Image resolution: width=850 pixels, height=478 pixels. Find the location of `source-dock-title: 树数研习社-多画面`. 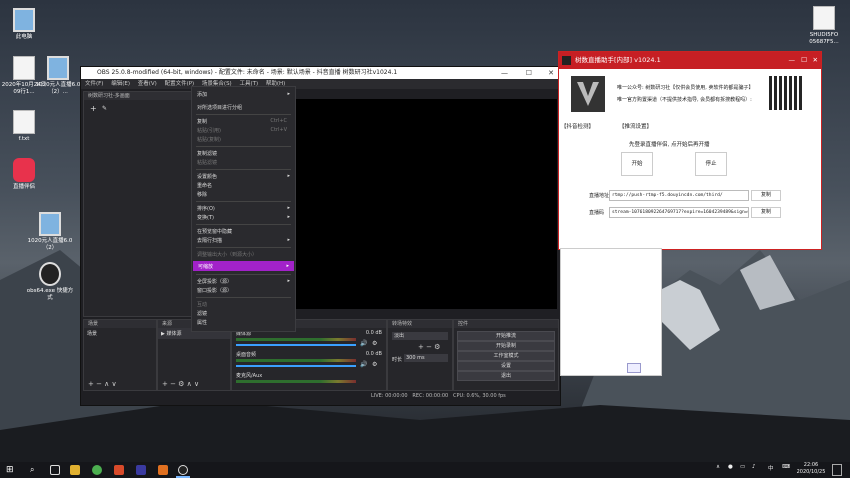

source-dock-title: 树数研习社-多画面 is located at coordinates (138, 96).